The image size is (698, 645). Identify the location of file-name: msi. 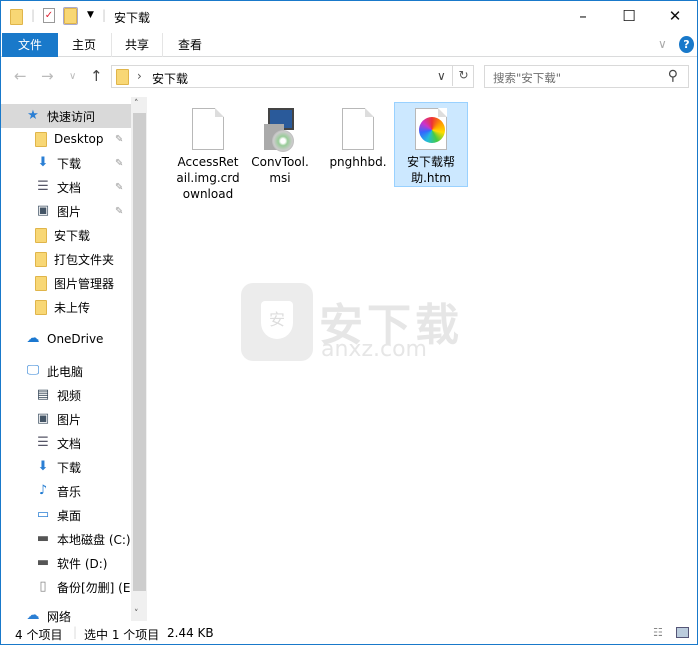
(280, 178).